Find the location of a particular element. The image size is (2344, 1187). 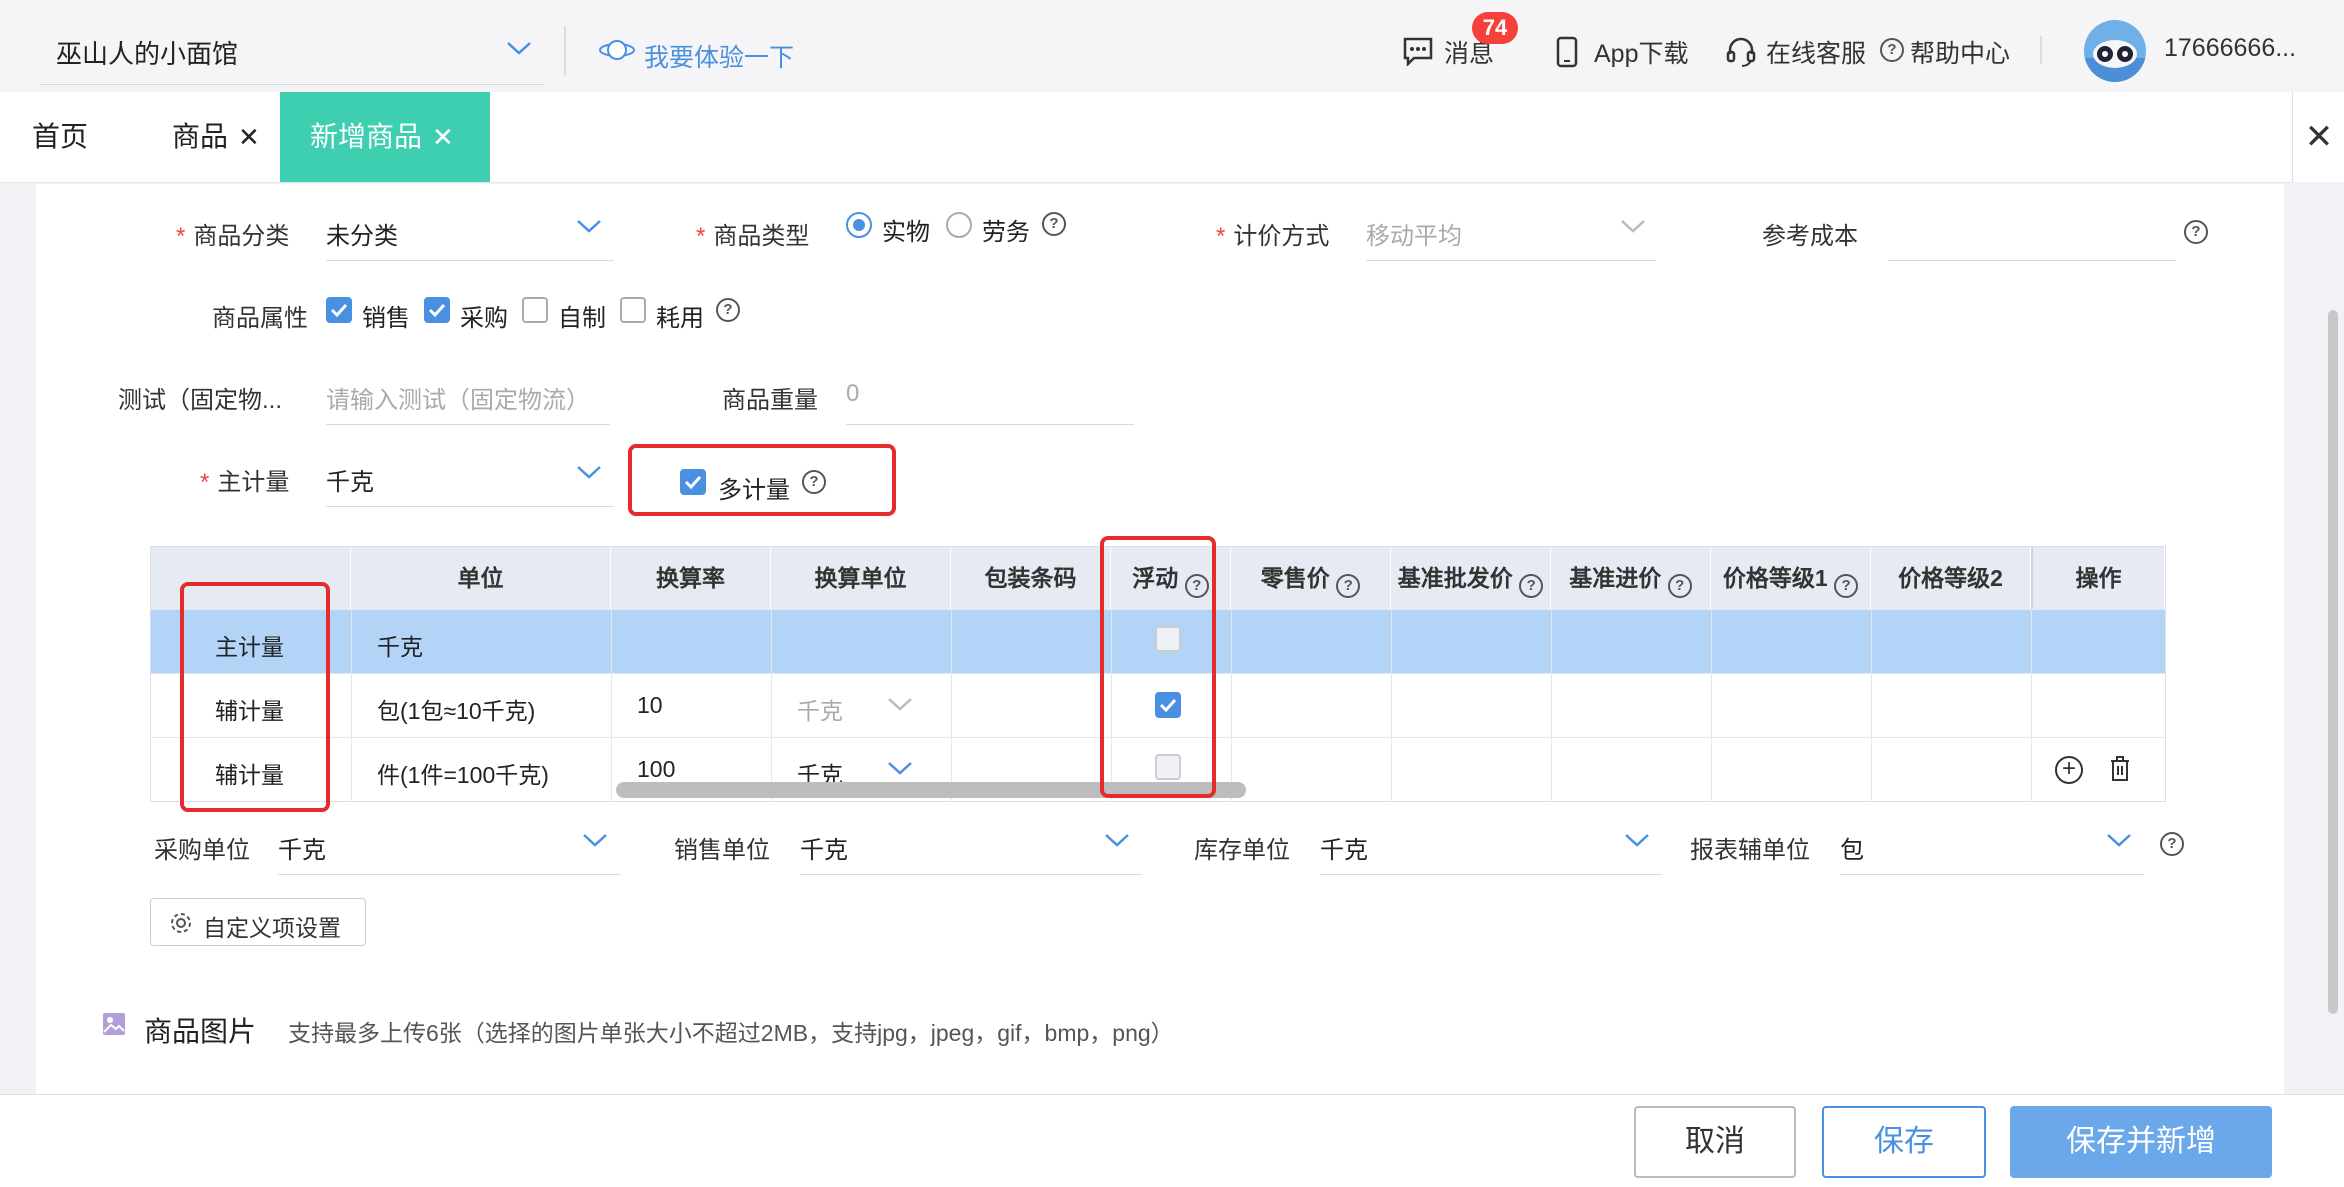

radio-service is located at coordinates (959, 225).